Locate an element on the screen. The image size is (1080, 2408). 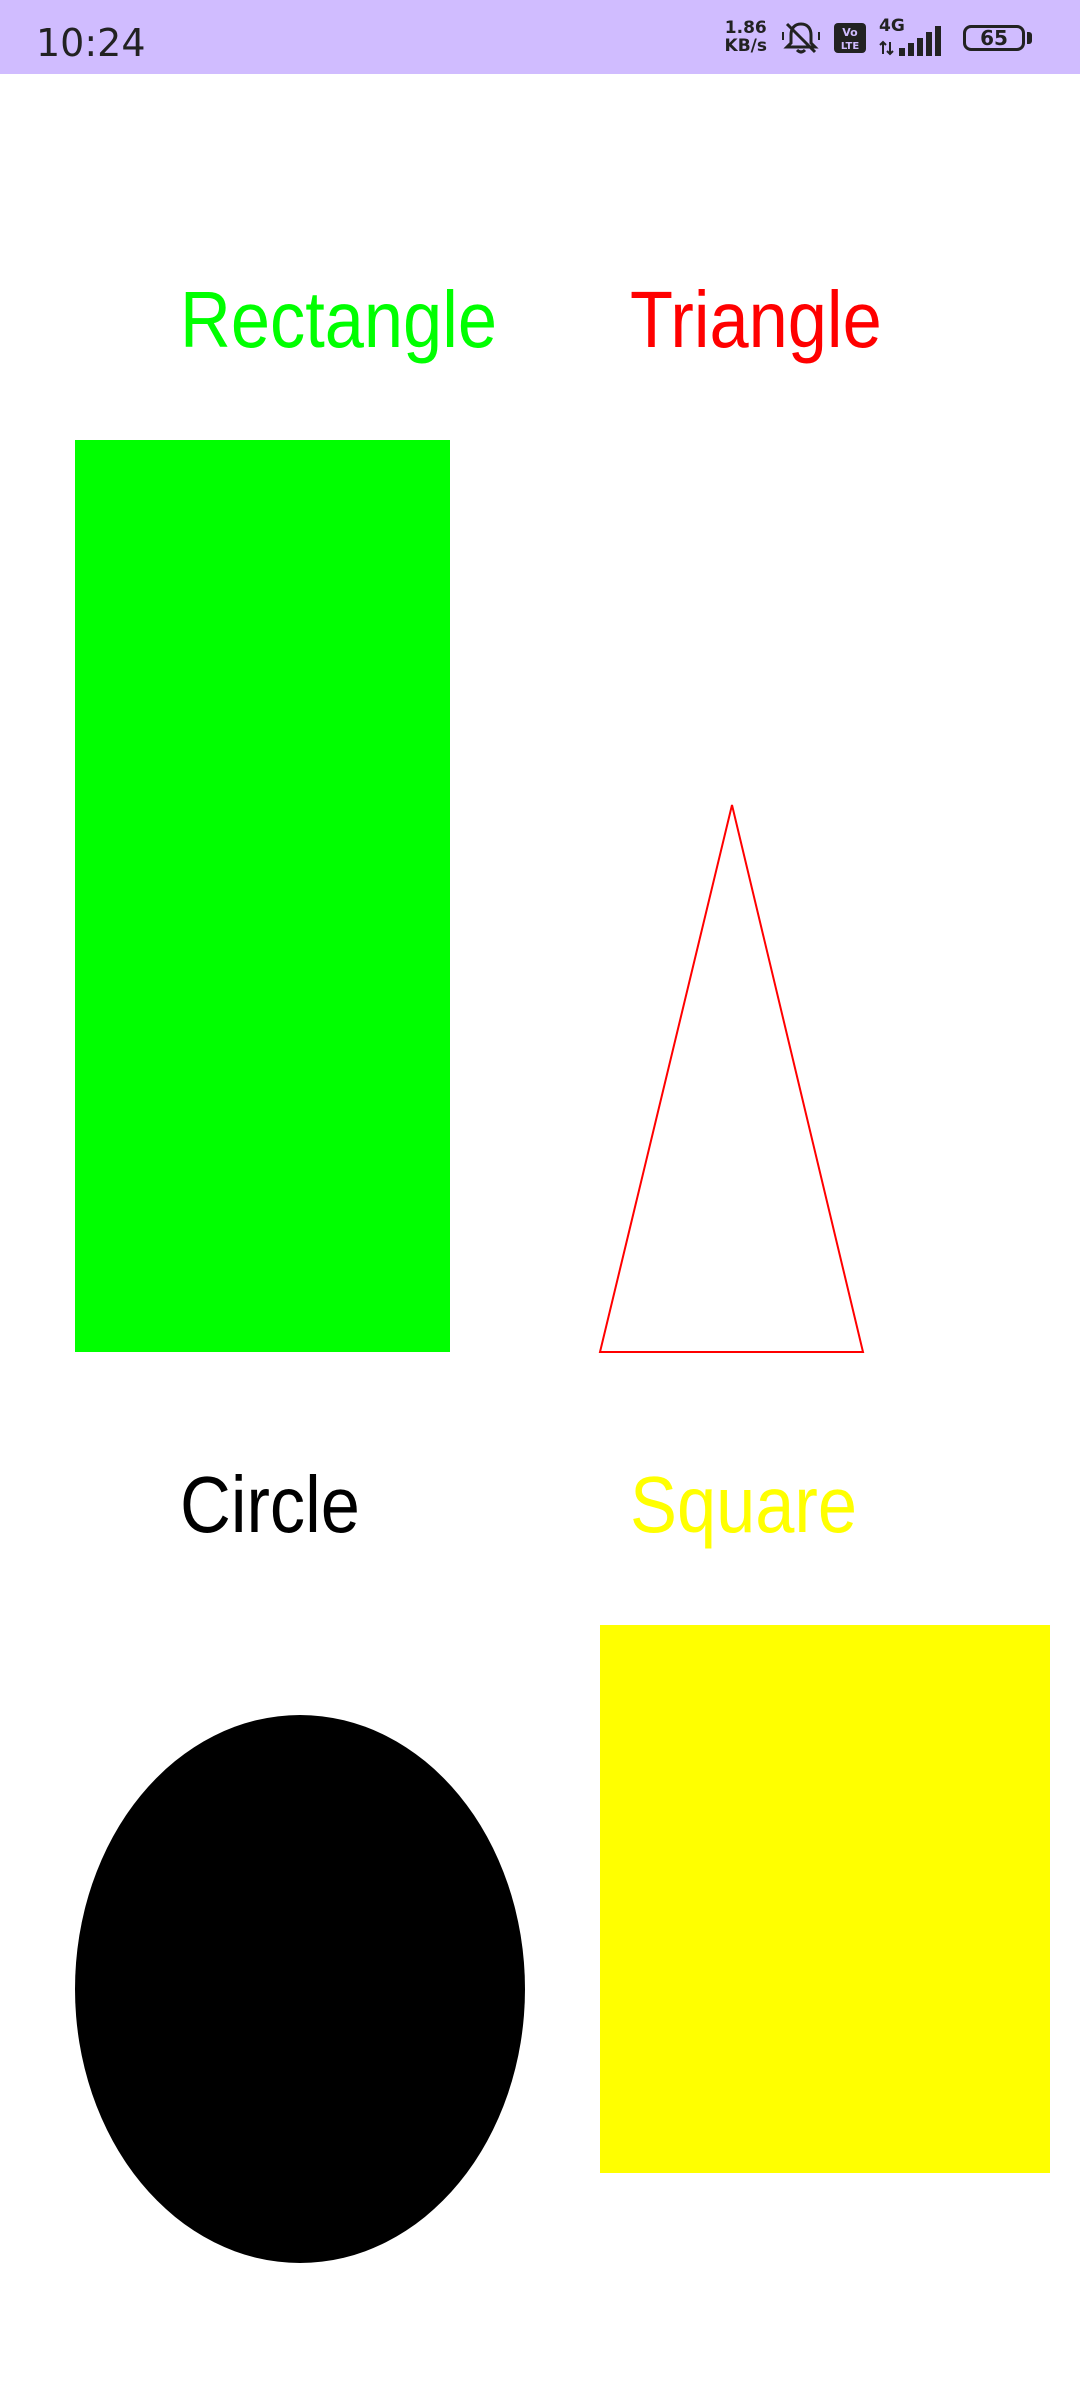
circle-label: Circle is located at coordinates (270, 1504).